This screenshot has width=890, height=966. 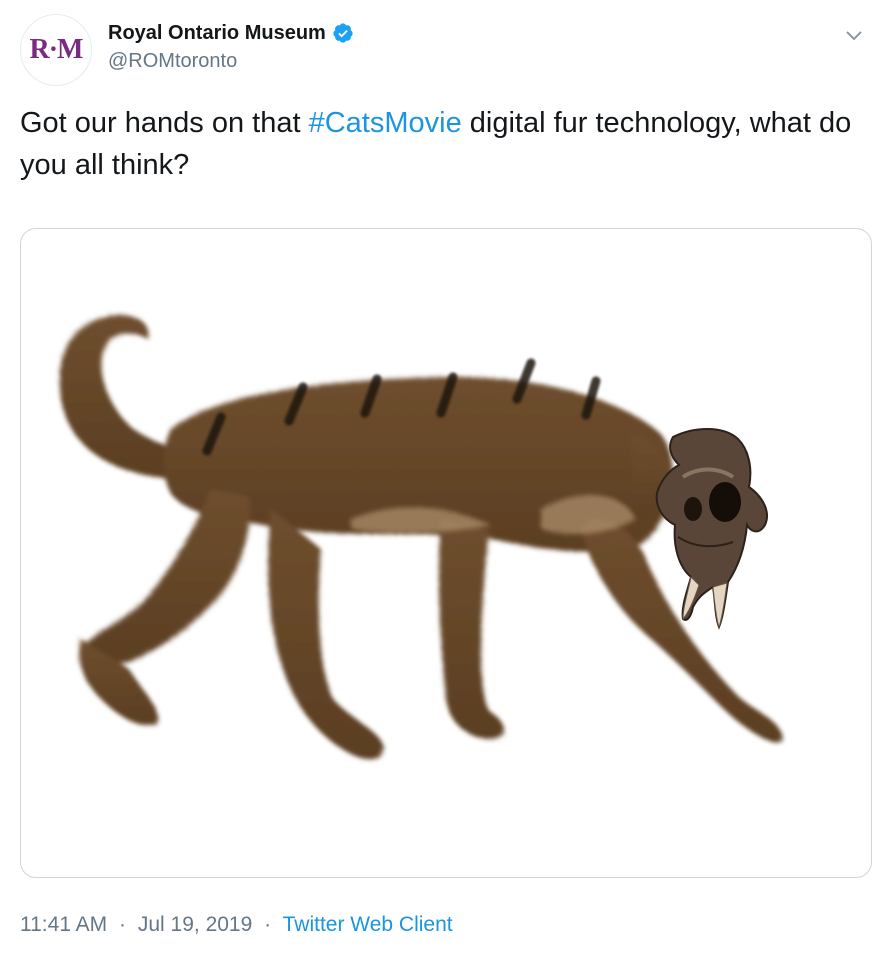 What do you see at coordinates (448, 51) in the screenshot?
I see `tweet-header: R·M Royal Ontario Museum @ROMtoronto` at bounding box center [448, 51].